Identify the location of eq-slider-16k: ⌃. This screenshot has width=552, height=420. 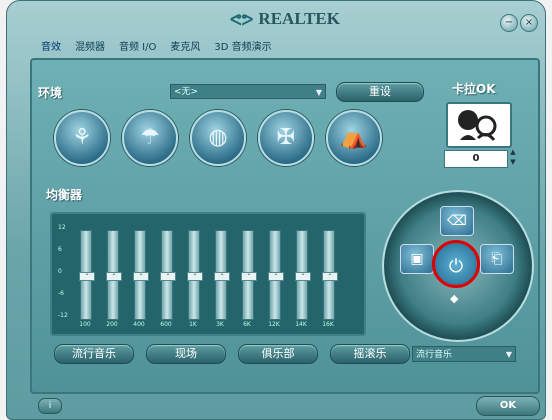
(330, 275).